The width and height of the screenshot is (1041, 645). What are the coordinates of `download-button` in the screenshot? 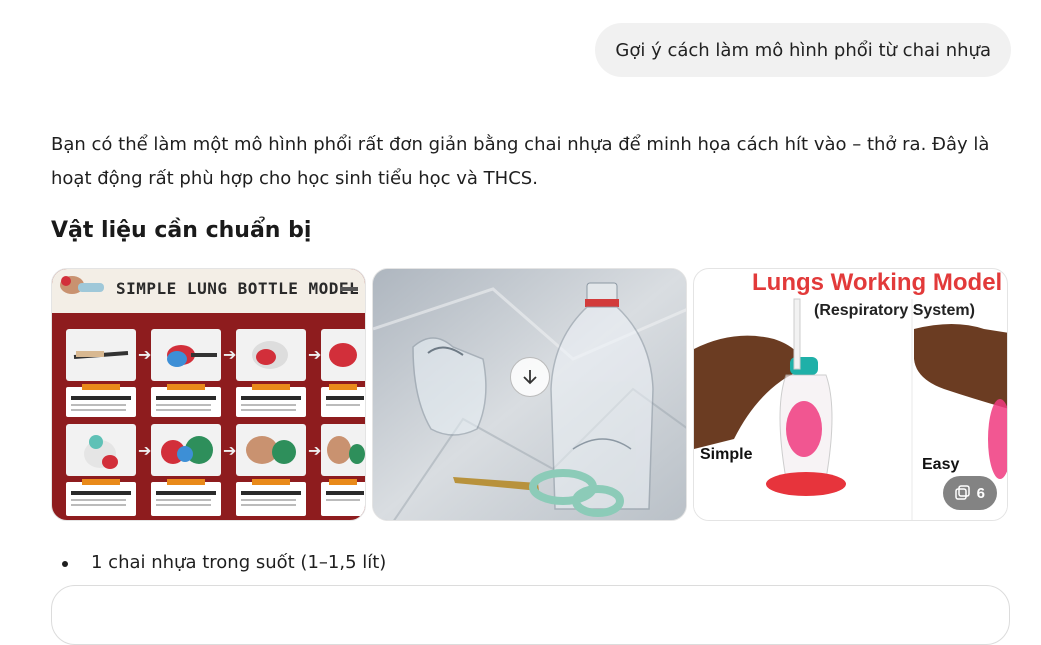 It's located at (530, 377).